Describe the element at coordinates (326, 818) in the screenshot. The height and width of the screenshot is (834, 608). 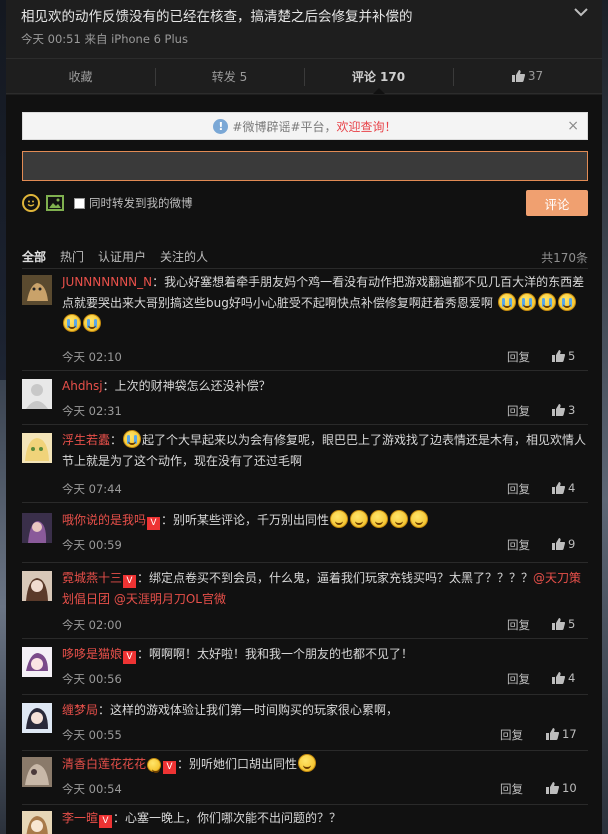
I see `comment-text: 李一暄 V ：心塞一晚上，你们哪次能不出问题的？？` at that location.